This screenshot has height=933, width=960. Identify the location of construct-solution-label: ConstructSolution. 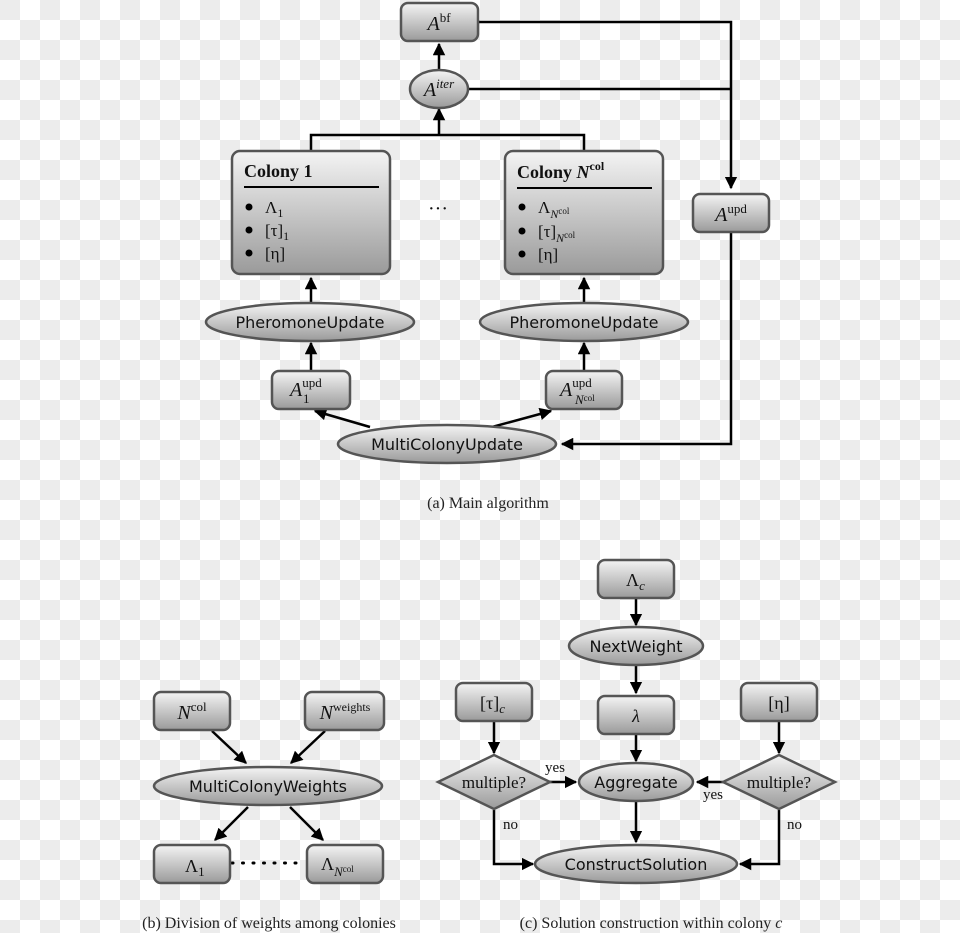
(636, 864).